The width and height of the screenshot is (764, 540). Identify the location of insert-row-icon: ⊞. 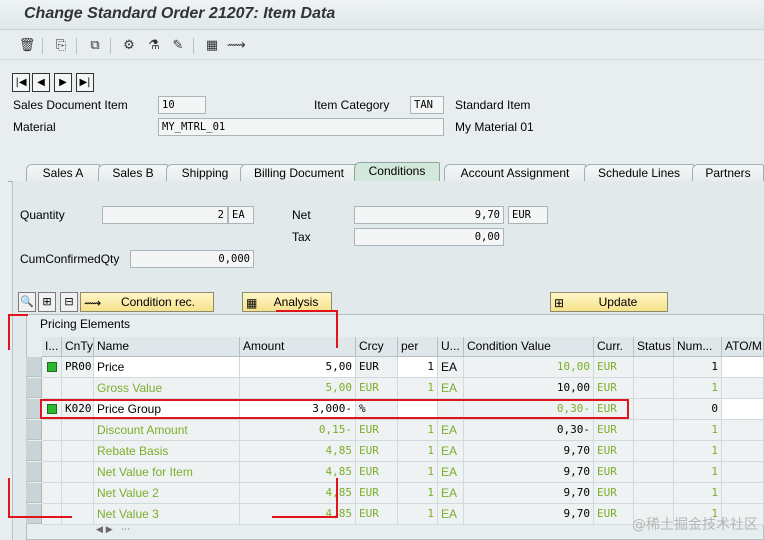
(47, 302).